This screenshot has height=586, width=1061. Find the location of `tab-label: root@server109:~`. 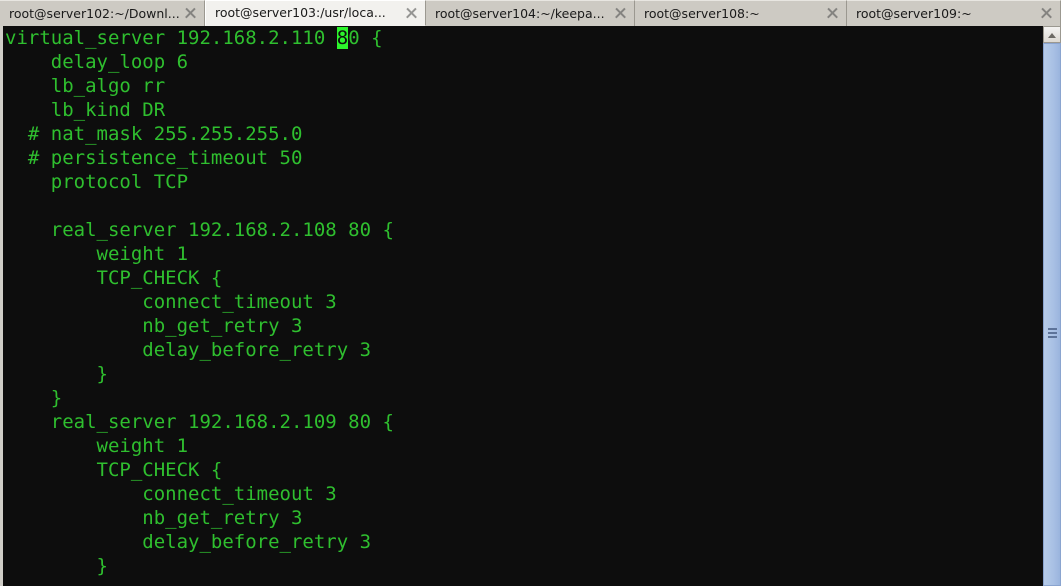

tab-label: root@server109:~ is located at coordinates (914, 13).